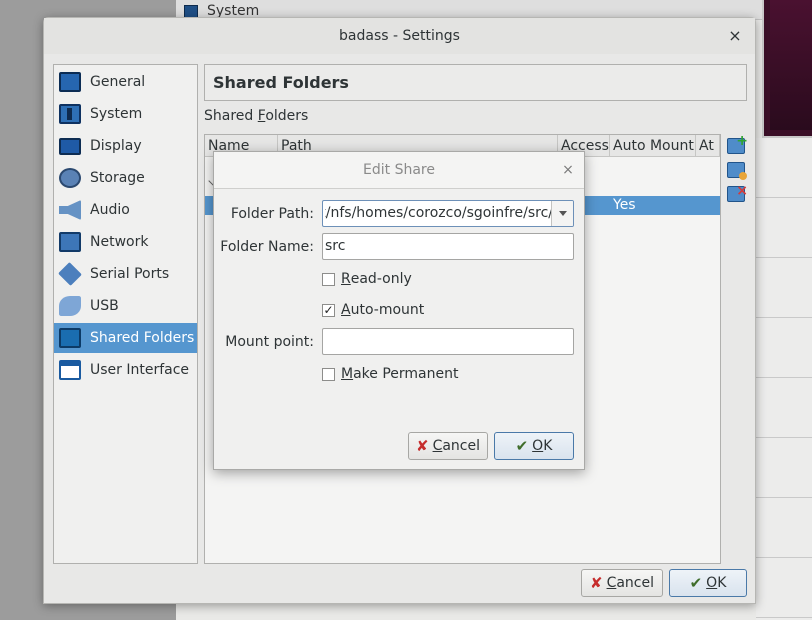 Image resolution: width=812 pixels, height=620 pixels. I want to click on folder-path-value: /mnt/nfs/homes/corozco/sgoinfre/src, so click(439, 213).